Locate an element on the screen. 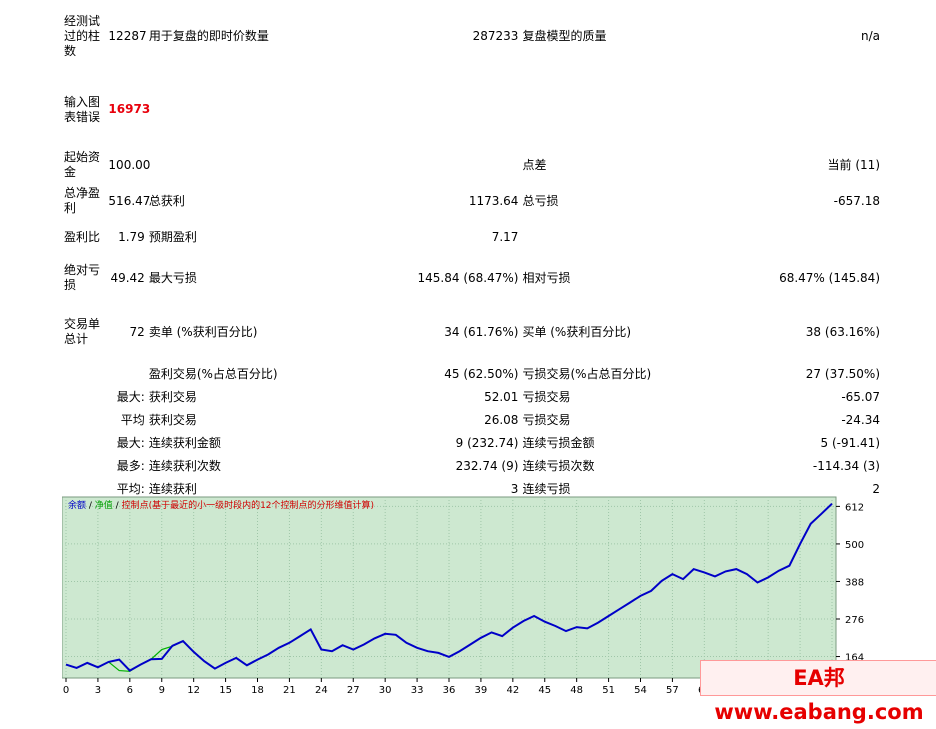  report-cell-c3: 232.74 (9) is located at coordinates (487, 466).